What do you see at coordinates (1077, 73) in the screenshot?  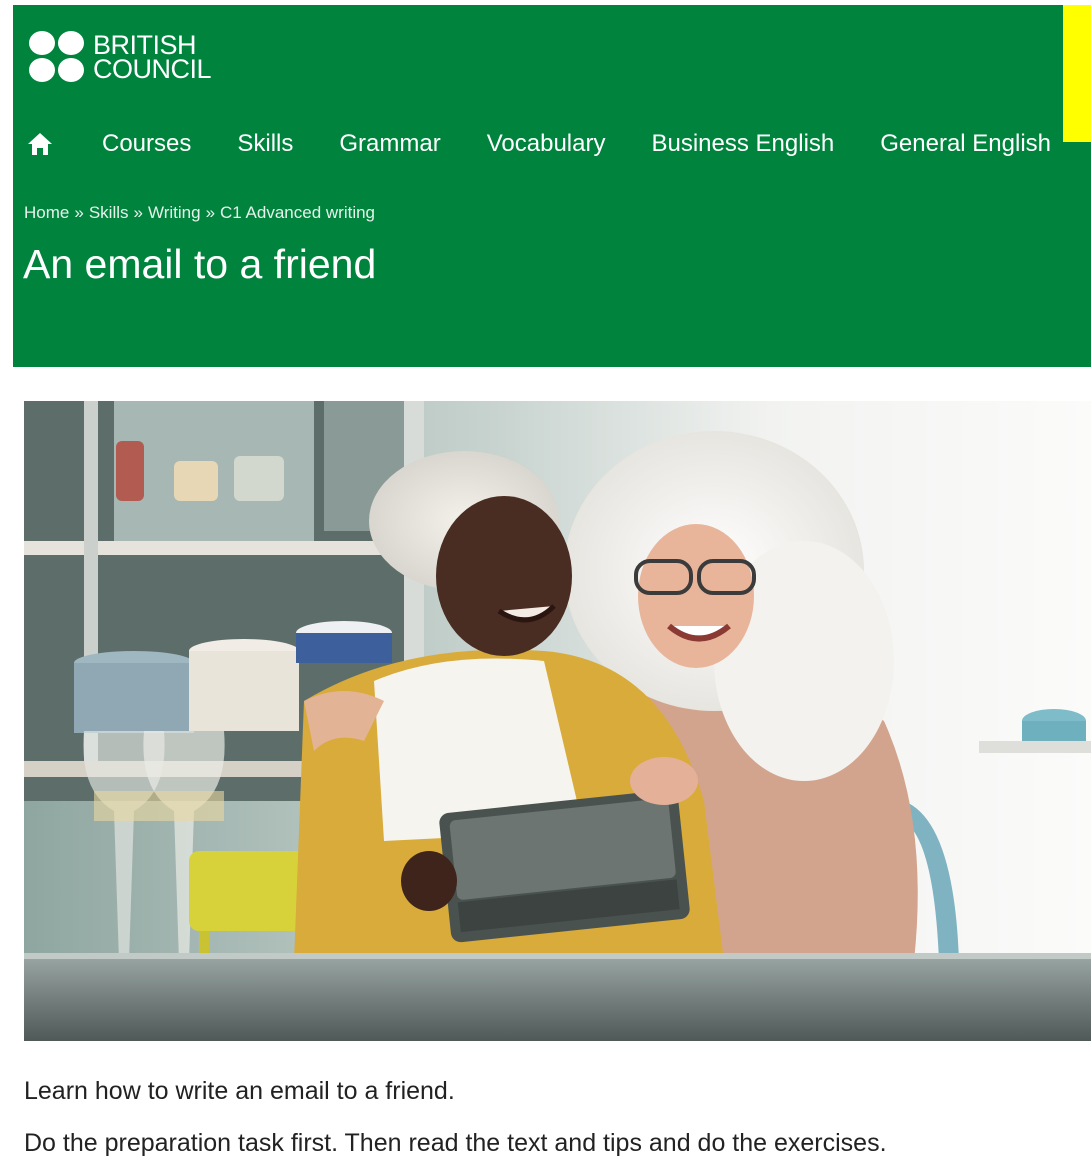 I see `yellow-highlight-box` at bounding box center [1077, 73].